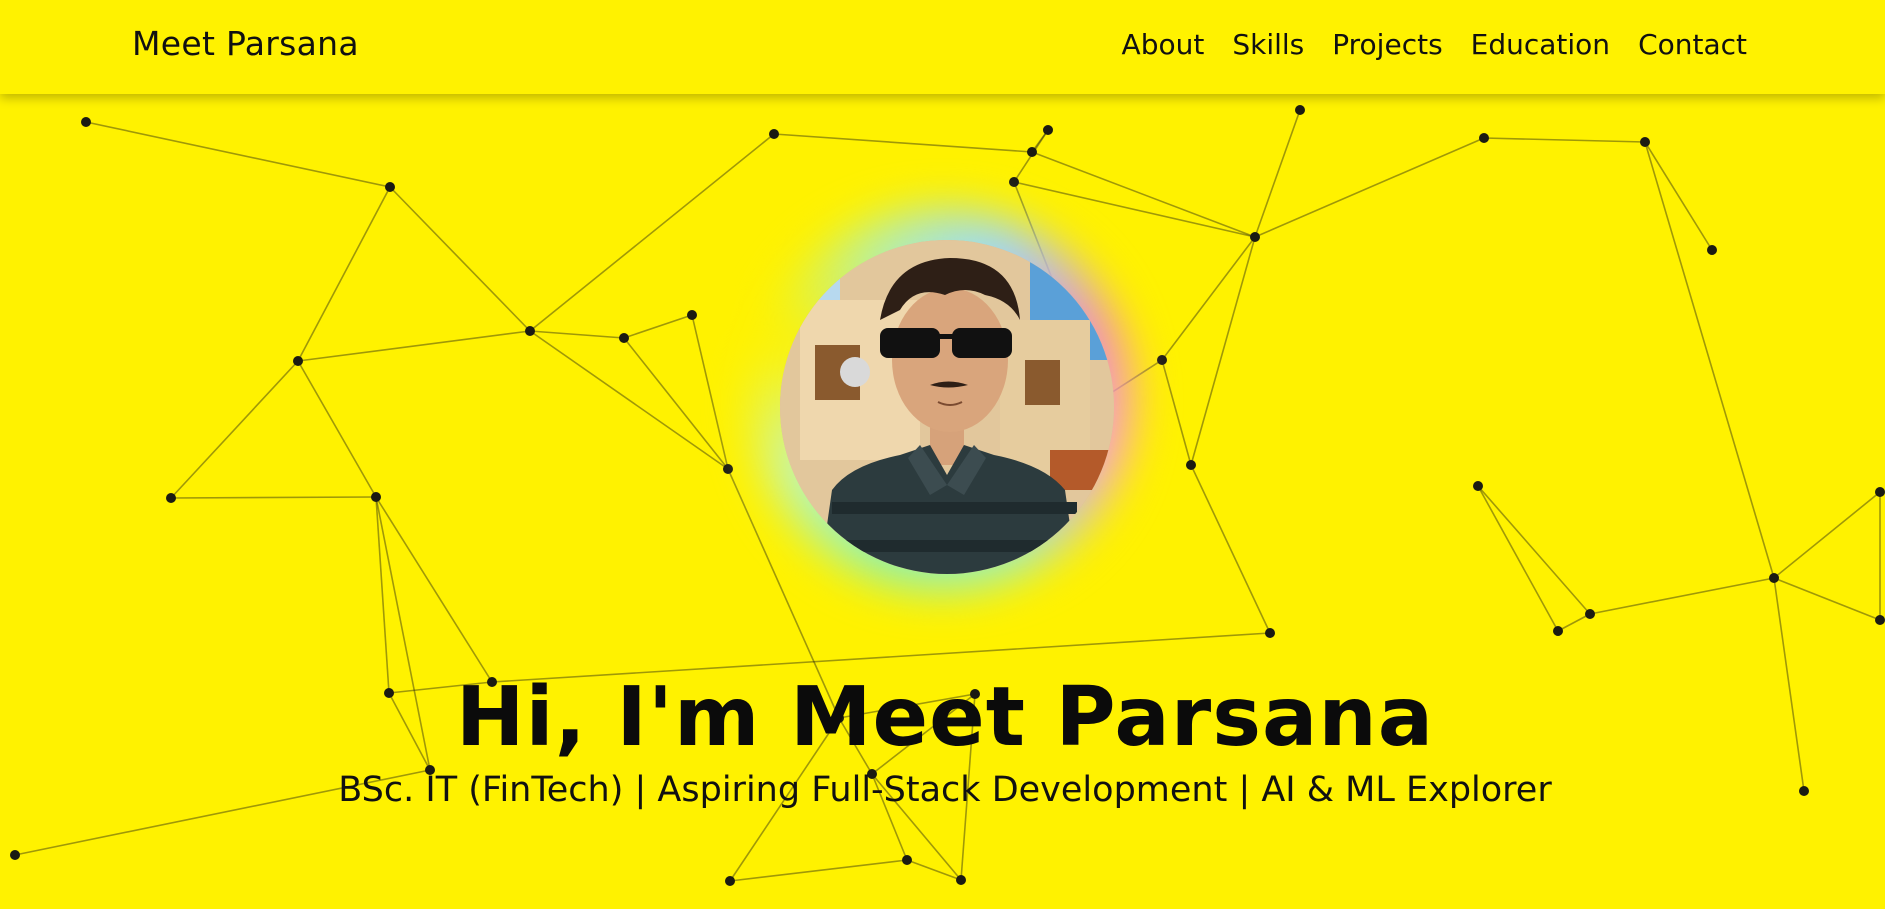 Image resolution: width=1885 pixels, height=909 pixels. What do you see at coordinates (245, 43) in the screenshot?
I see `brand-logo: Meet Parsana` at bounding box center [245, 43].